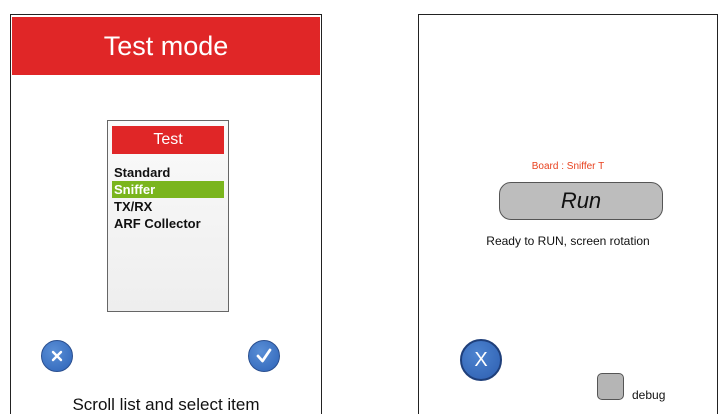 Image resolution: width=725 pixels, height=414 pixels. I want to click on cancel-button, so click(57, 356).